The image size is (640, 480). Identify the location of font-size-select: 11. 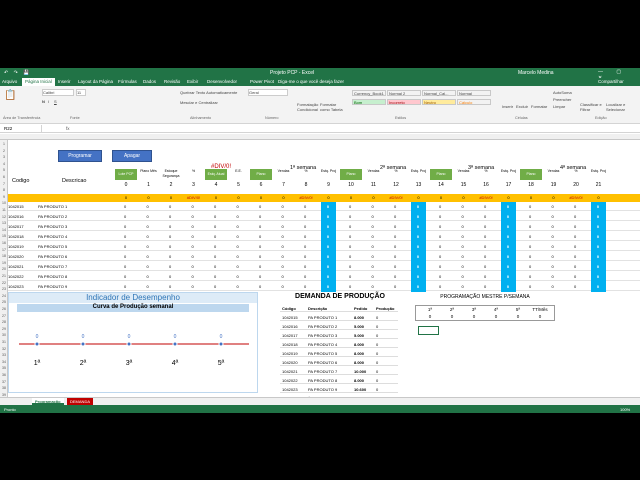
(81, 92).